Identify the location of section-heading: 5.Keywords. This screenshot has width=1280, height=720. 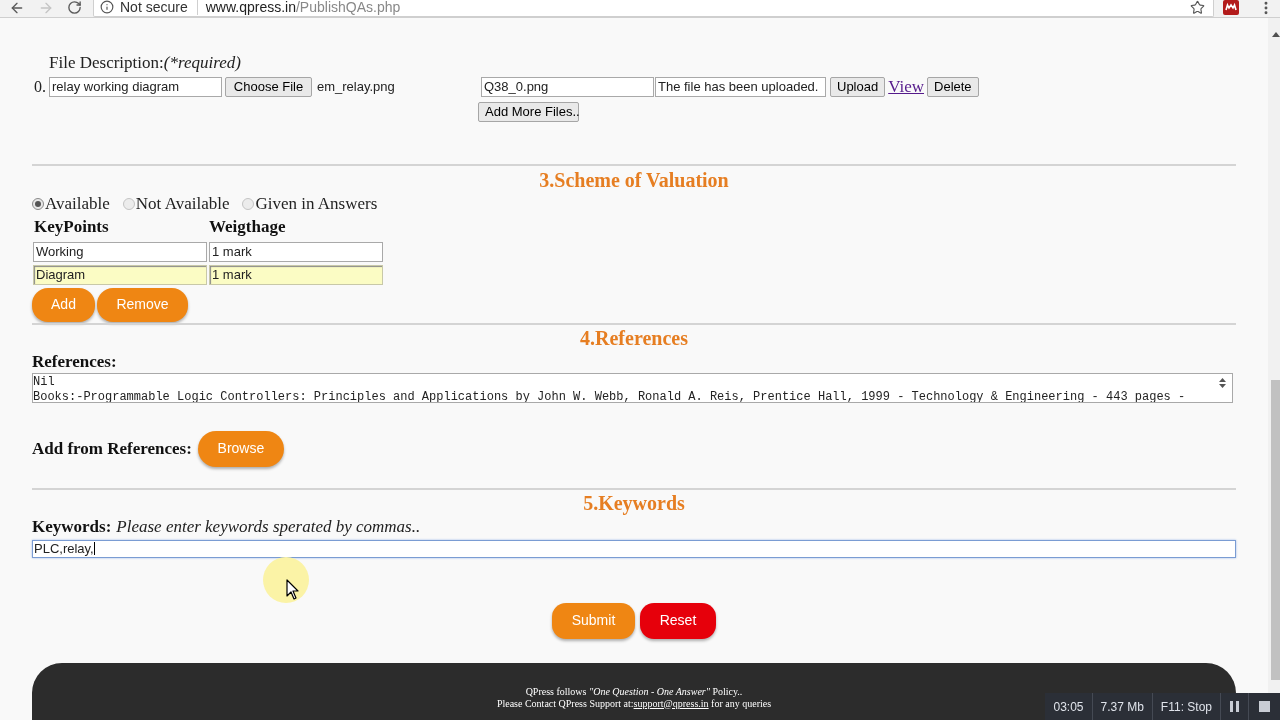
(634, 502).